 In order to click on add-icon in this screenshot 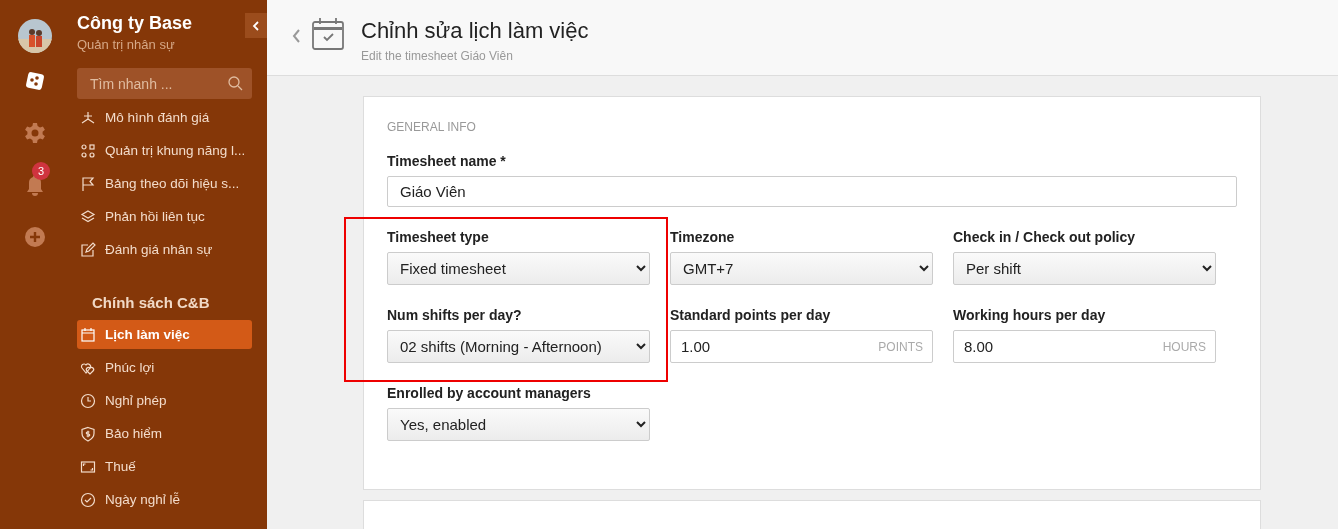, I will do `click(35, 237)`.